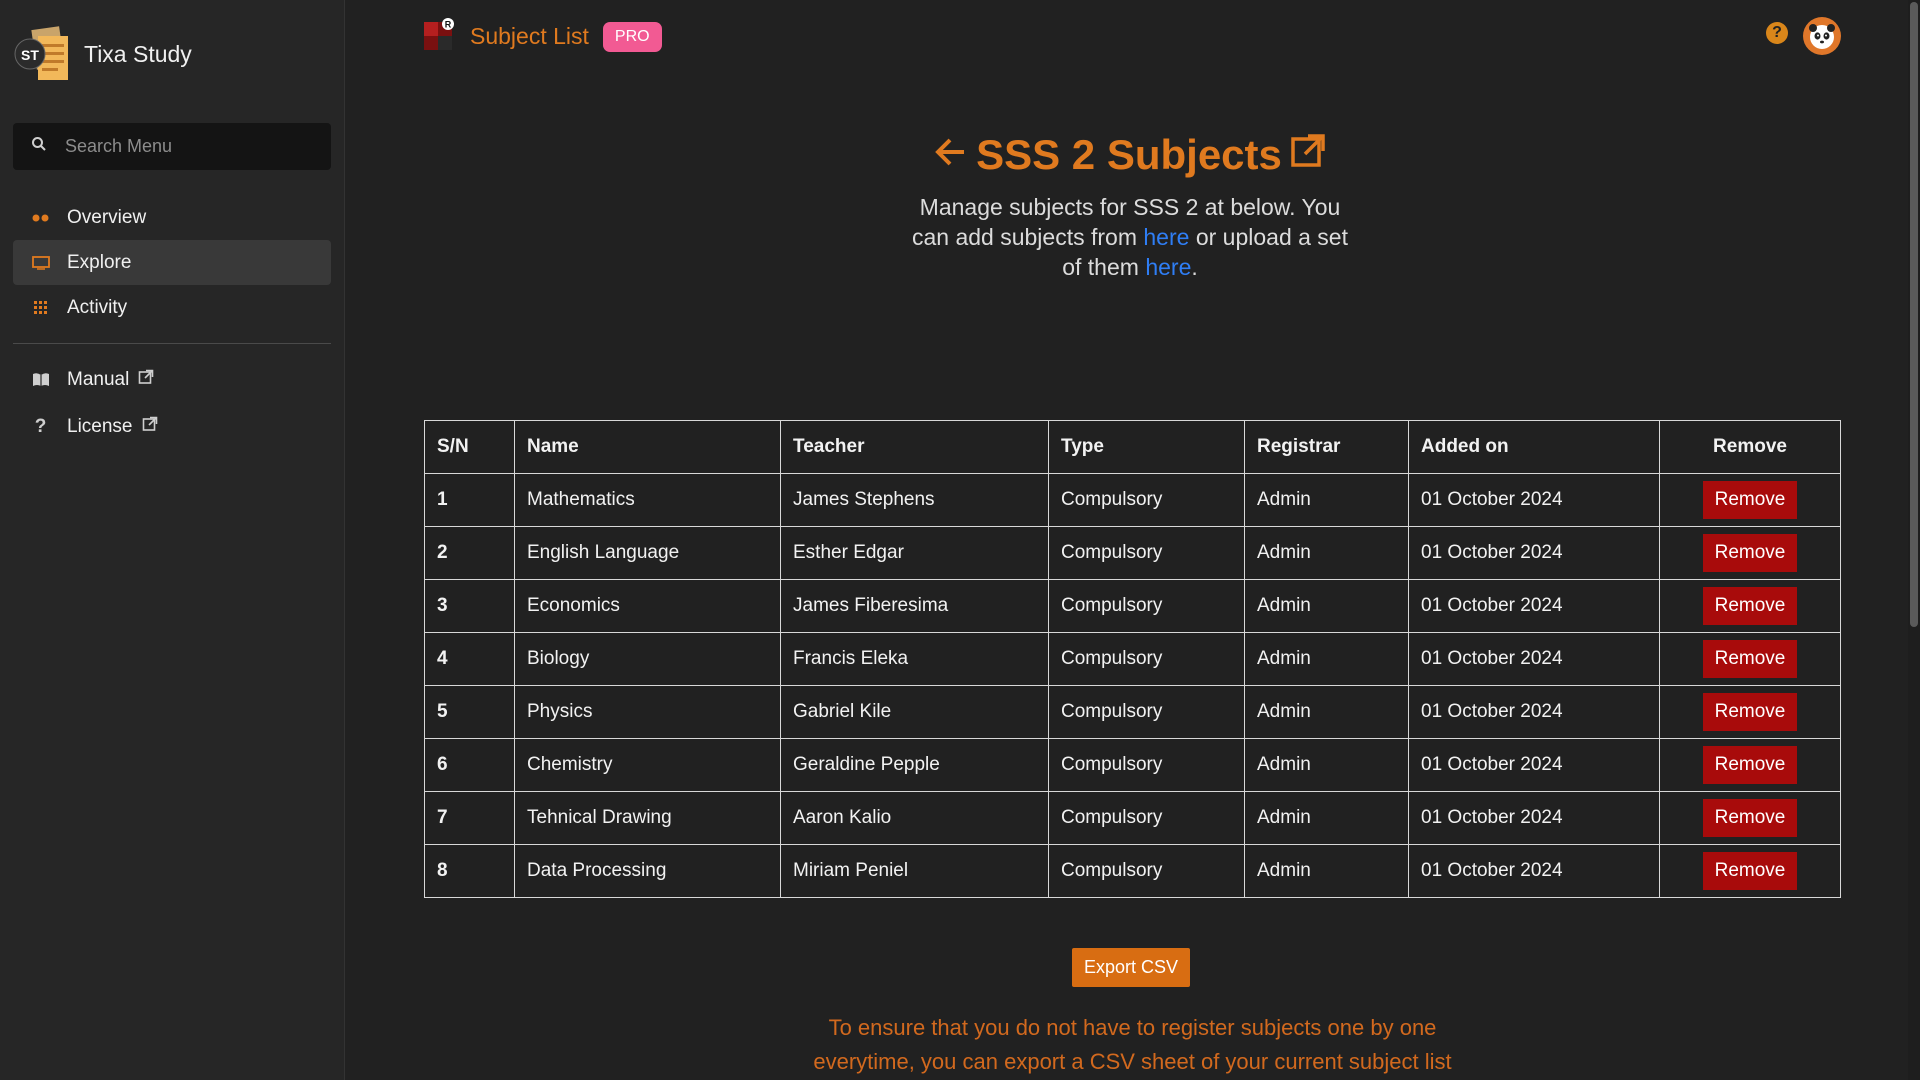 The height and width of the screenshot is (1080, 1920). What do you see at coordinates (647, 818) in the screenshot?
I see `cell-name: Tehnical Drawing` at bounding box center [647, 818].